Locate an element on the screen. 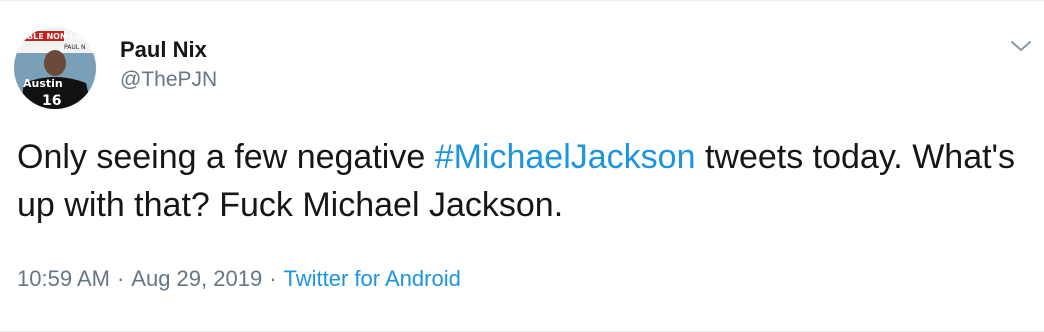 Image resolution: width=1044 pixels, height=332 pixels. hashtag-link: #MichaelJackson is located at coordinates (565, 157).